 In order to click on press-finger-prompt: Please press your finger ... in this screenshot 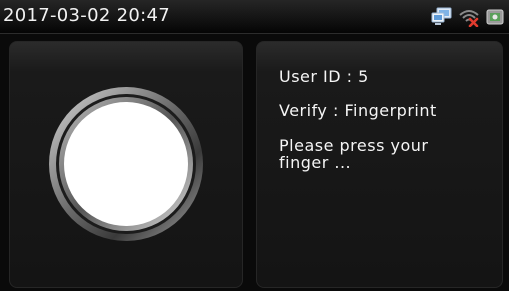, I will do `click(384, 154)`.